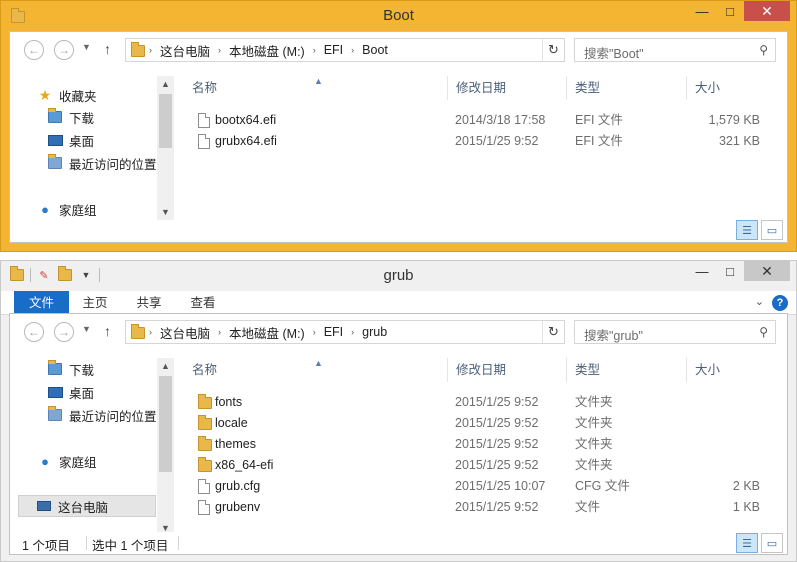  What do you see at coordinates (46, 546) in the screenshot?
I see `status-item-count: 1 个项目` at bounding box center [46, 546].